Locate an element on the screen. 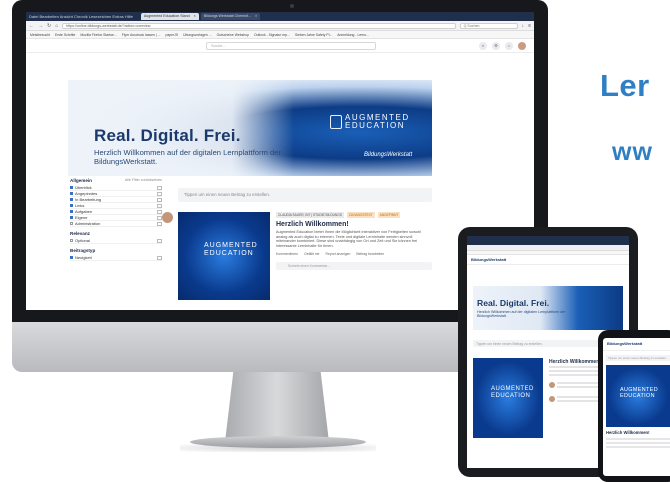 The width and height of the screenshot is (670, 482). home-icon: ⌂ is located at coordinates (56, 26).